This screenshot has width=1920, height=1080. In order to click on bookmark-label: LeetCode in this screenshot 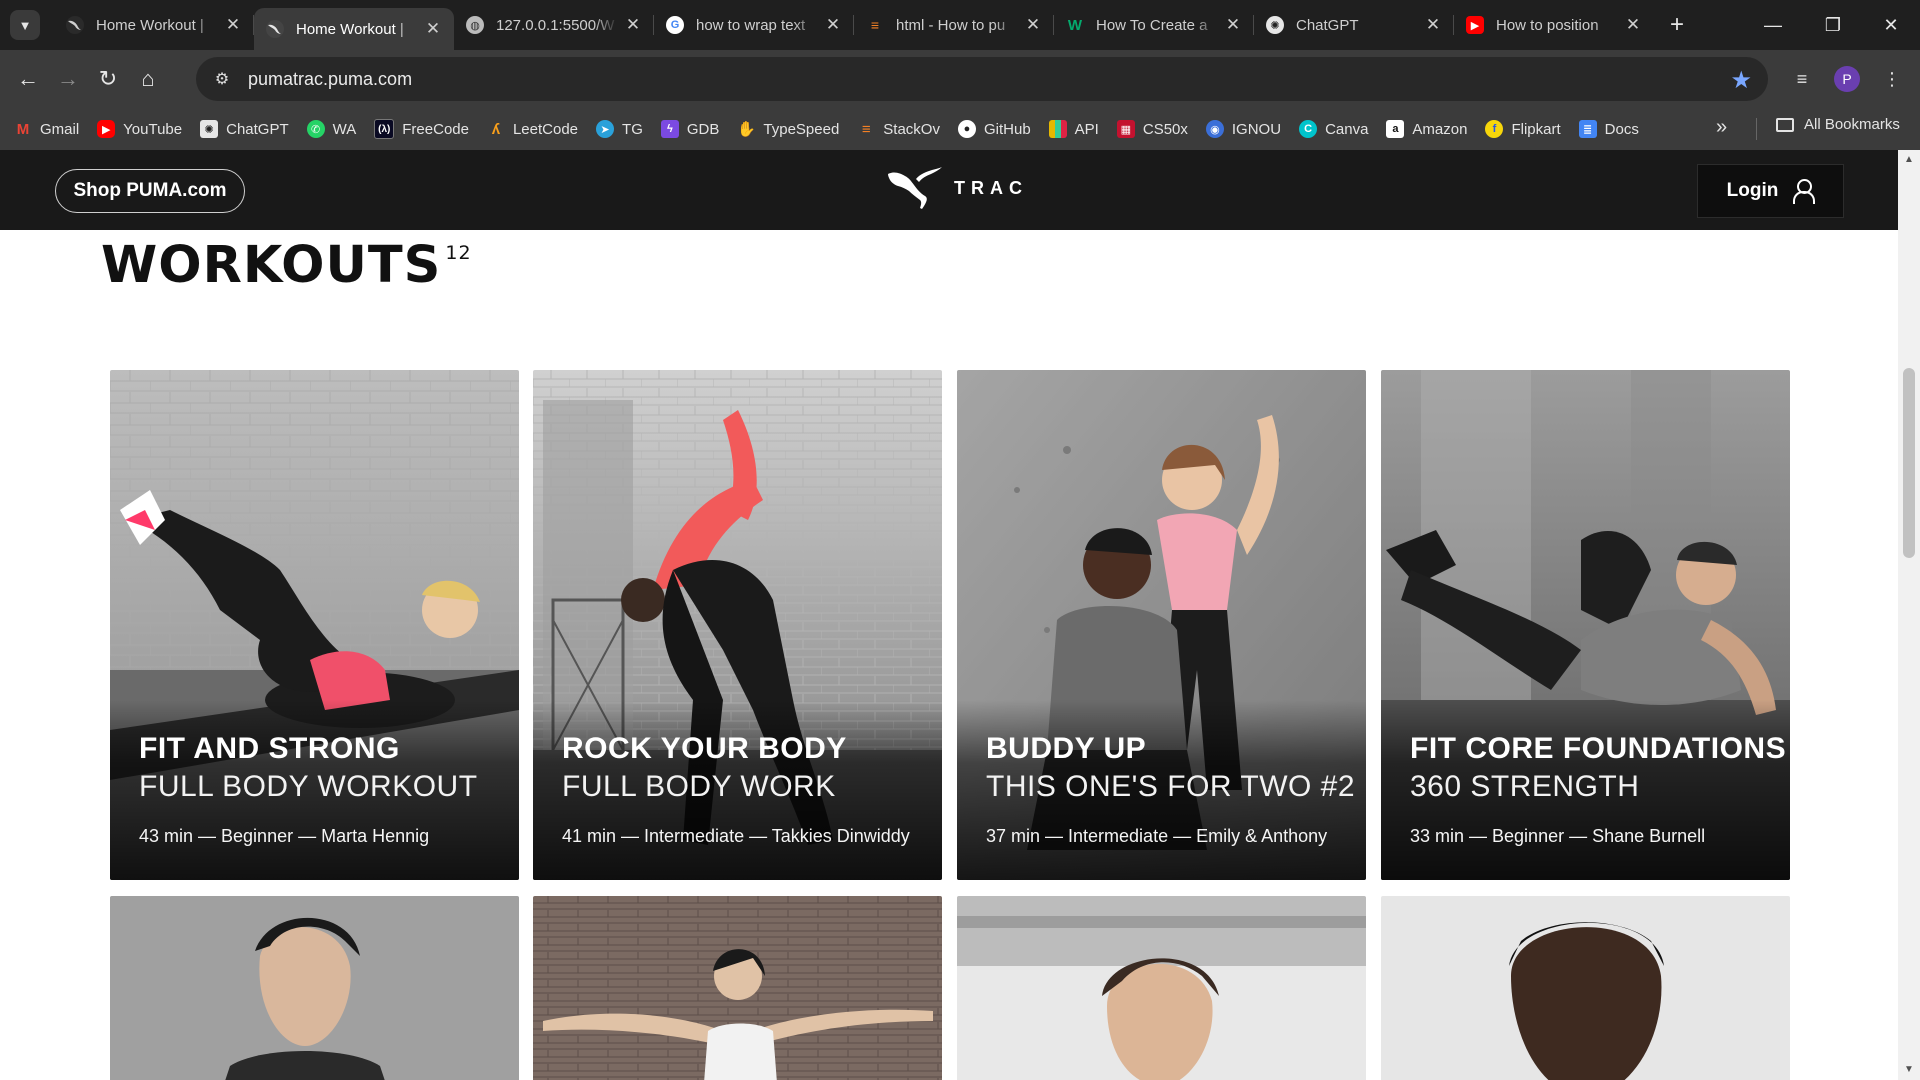, I will do `click(545, 129)`.